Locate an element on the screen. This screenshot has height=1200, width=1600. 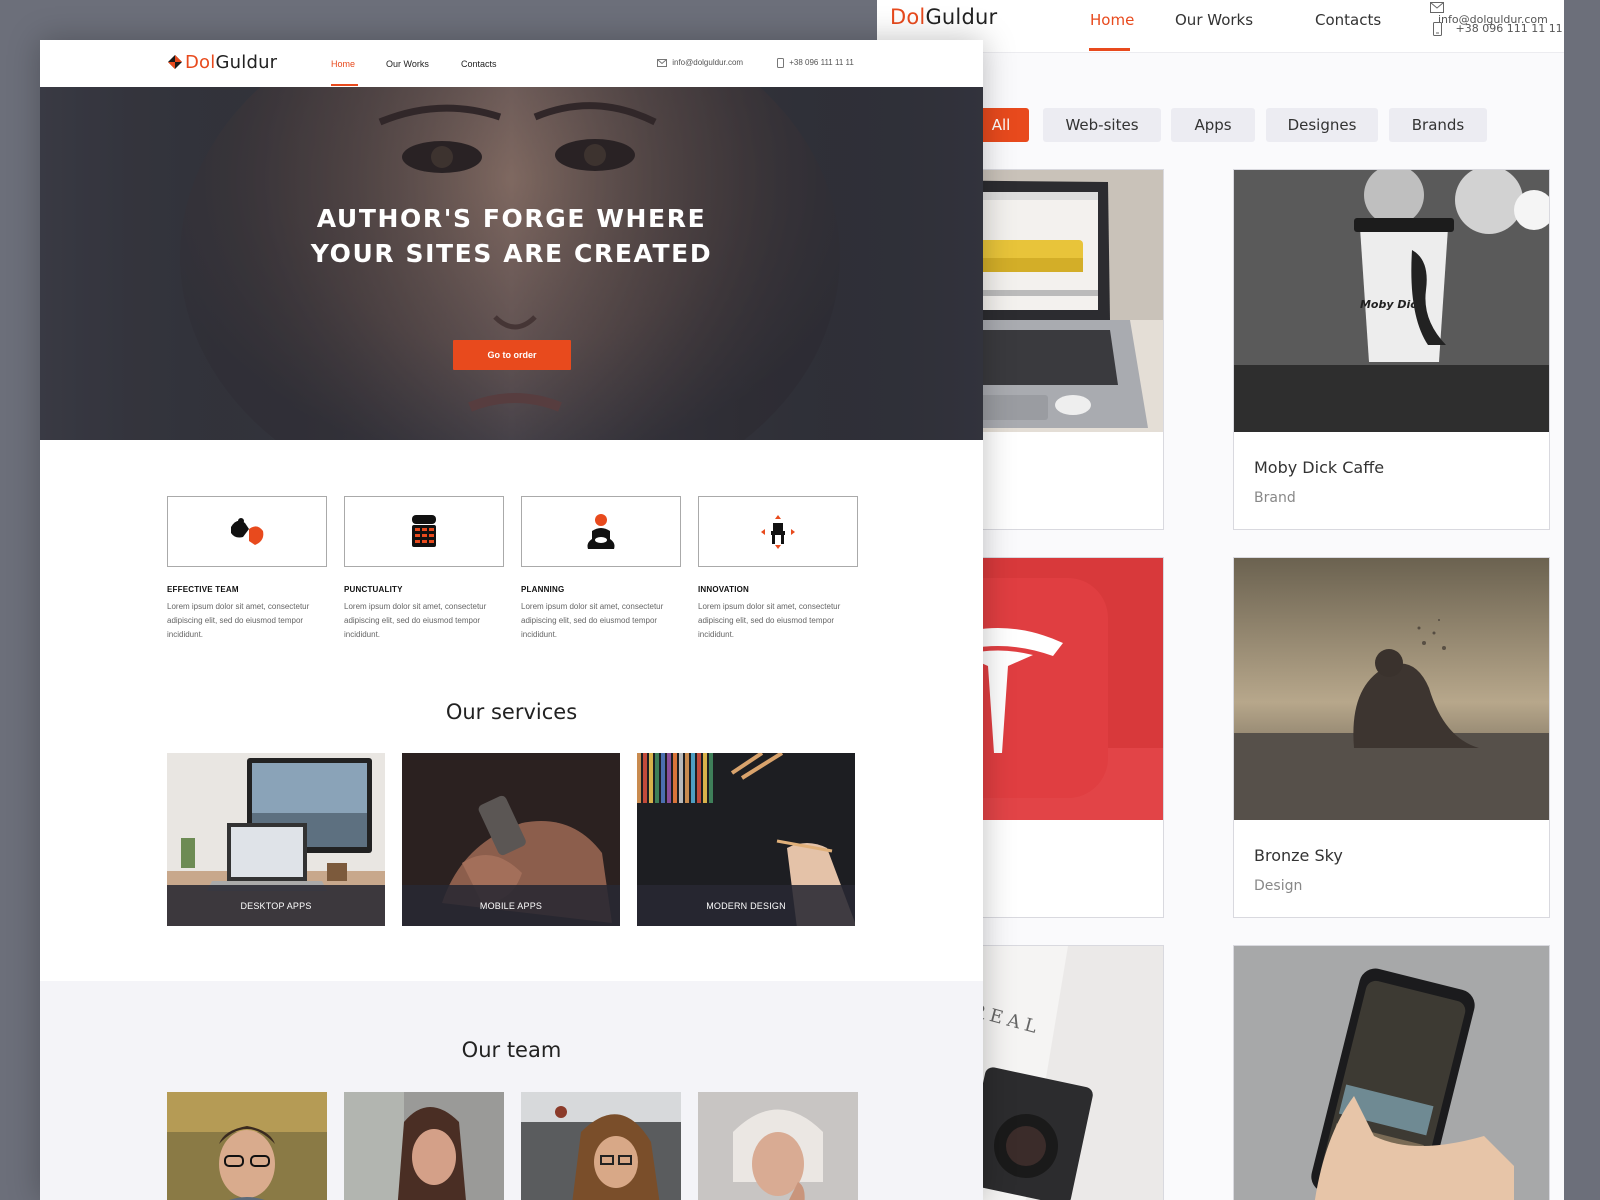
service-label: MOBILE APPS is located at coordinates (511, 905).